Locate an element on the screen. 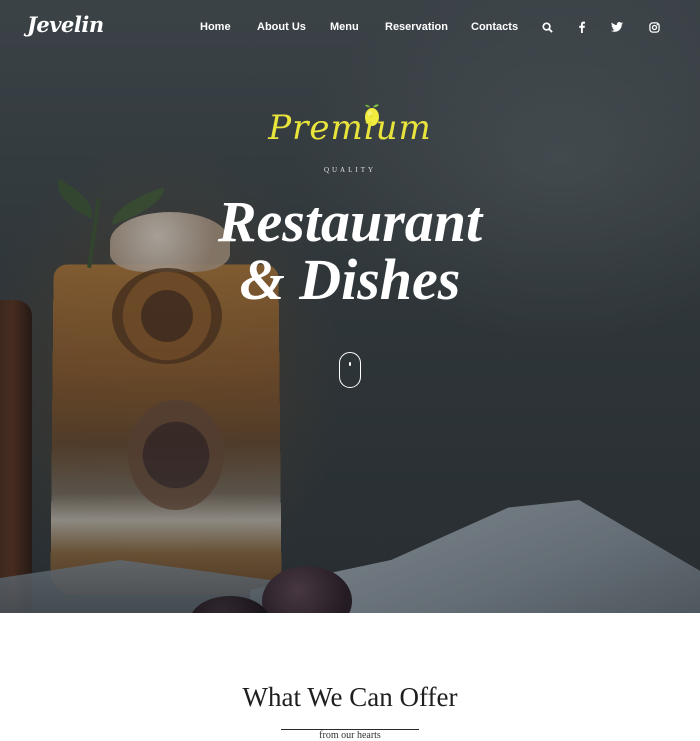 Image resolution: width=700 pixels, height=741 pixels. facebook-icon is located at coordinates (582, 27).